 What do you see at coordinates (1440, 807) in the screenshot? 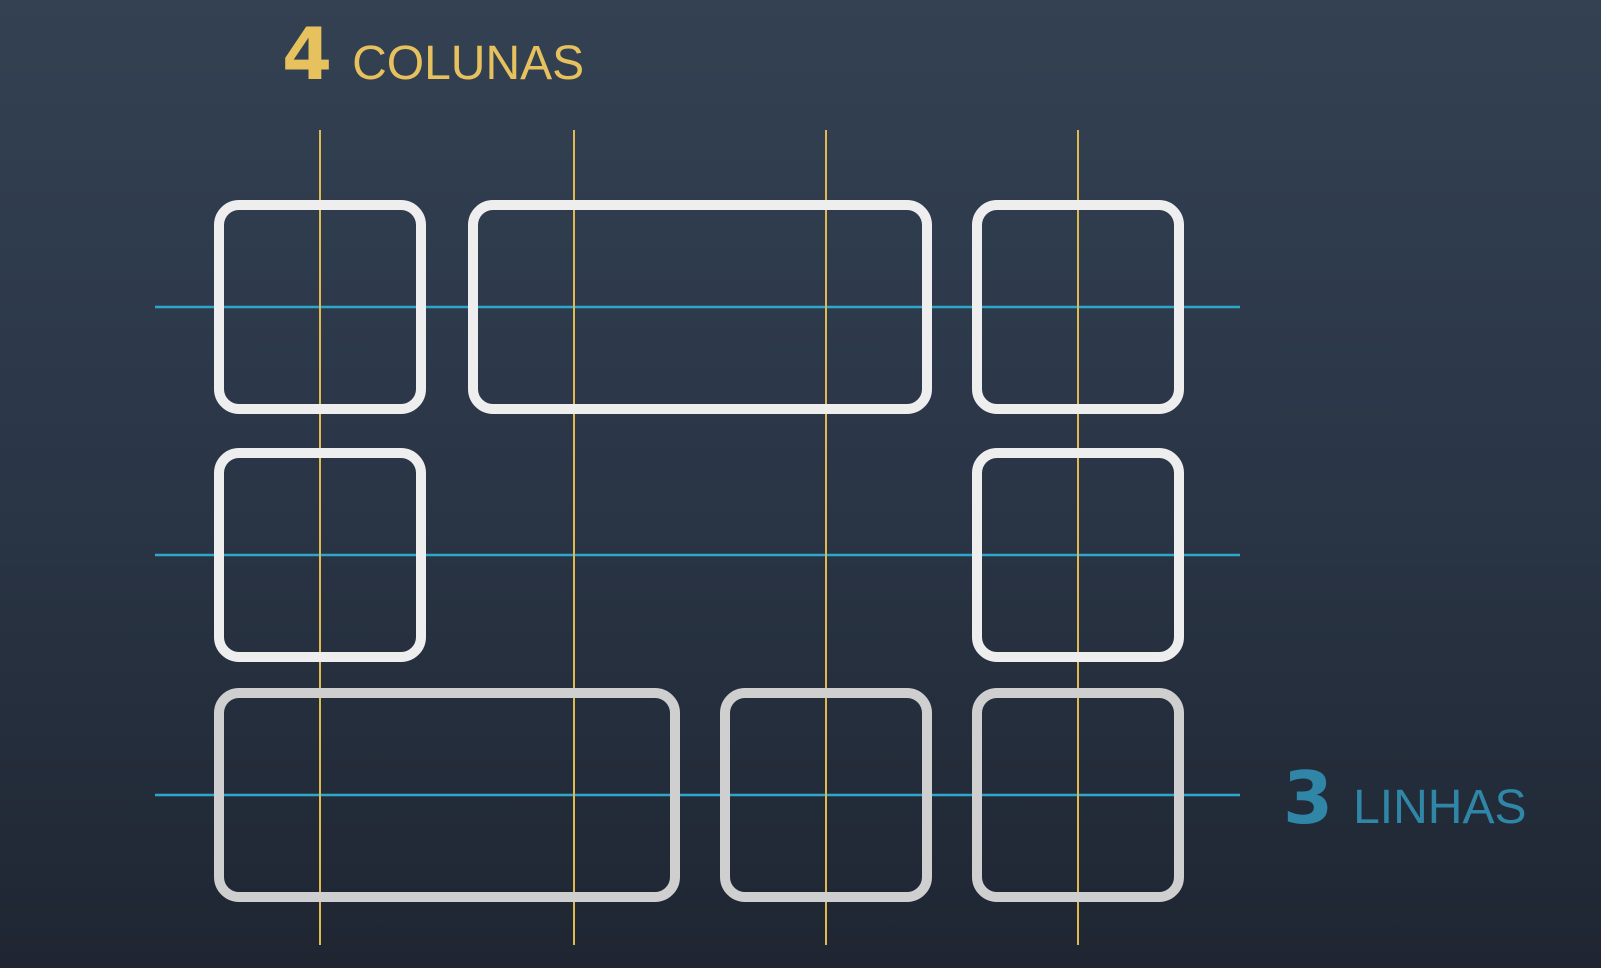
I see `rows-word: LINHAS` at bounding box center [1440, 807].